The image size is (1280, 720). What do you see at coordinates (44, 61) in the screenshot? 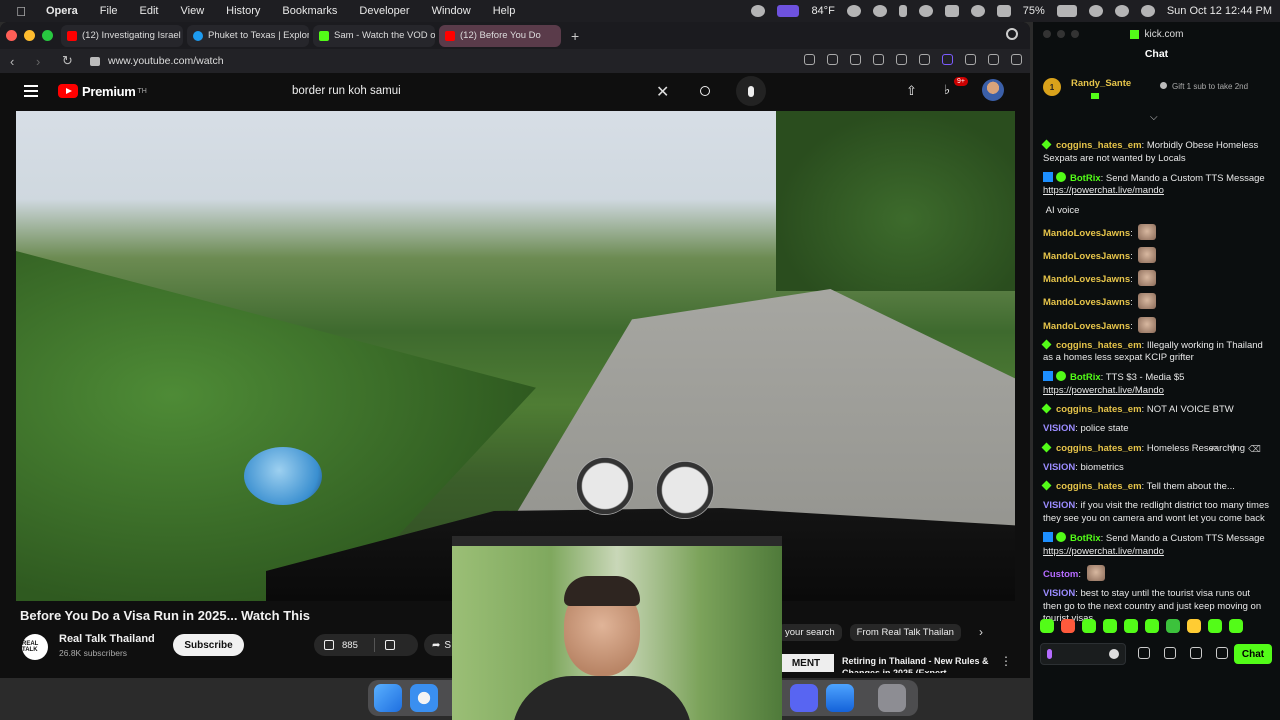
I see `forward-icon: ›` at bounding box center [44, 61].